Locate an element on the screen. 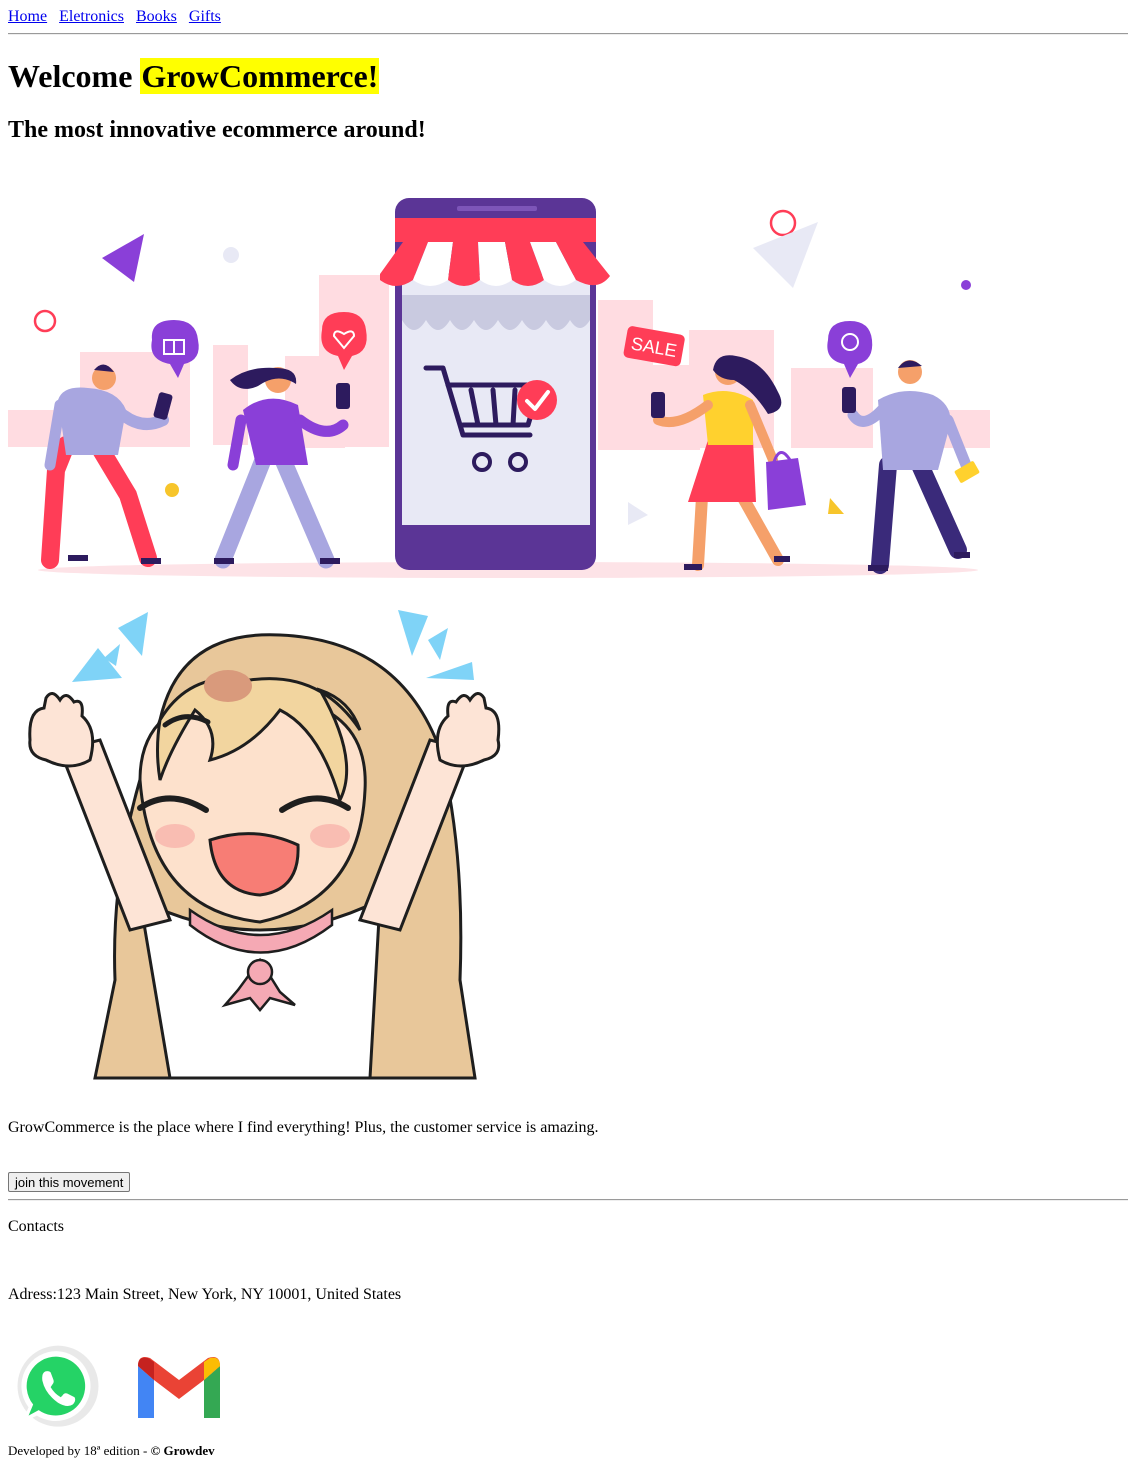 This screenshot has height=1468, width=1128. page-title: Welcome GrowCommerce! is located at coordinates (194, 76).